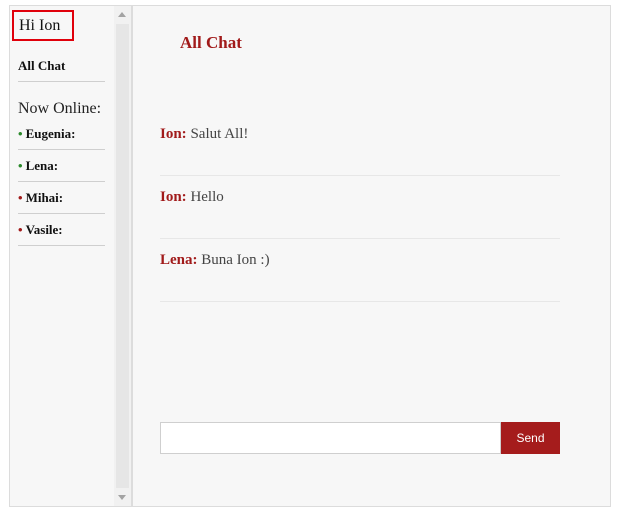  I want to click on online-user-mihai: • Mihai:, so click(61, 198).